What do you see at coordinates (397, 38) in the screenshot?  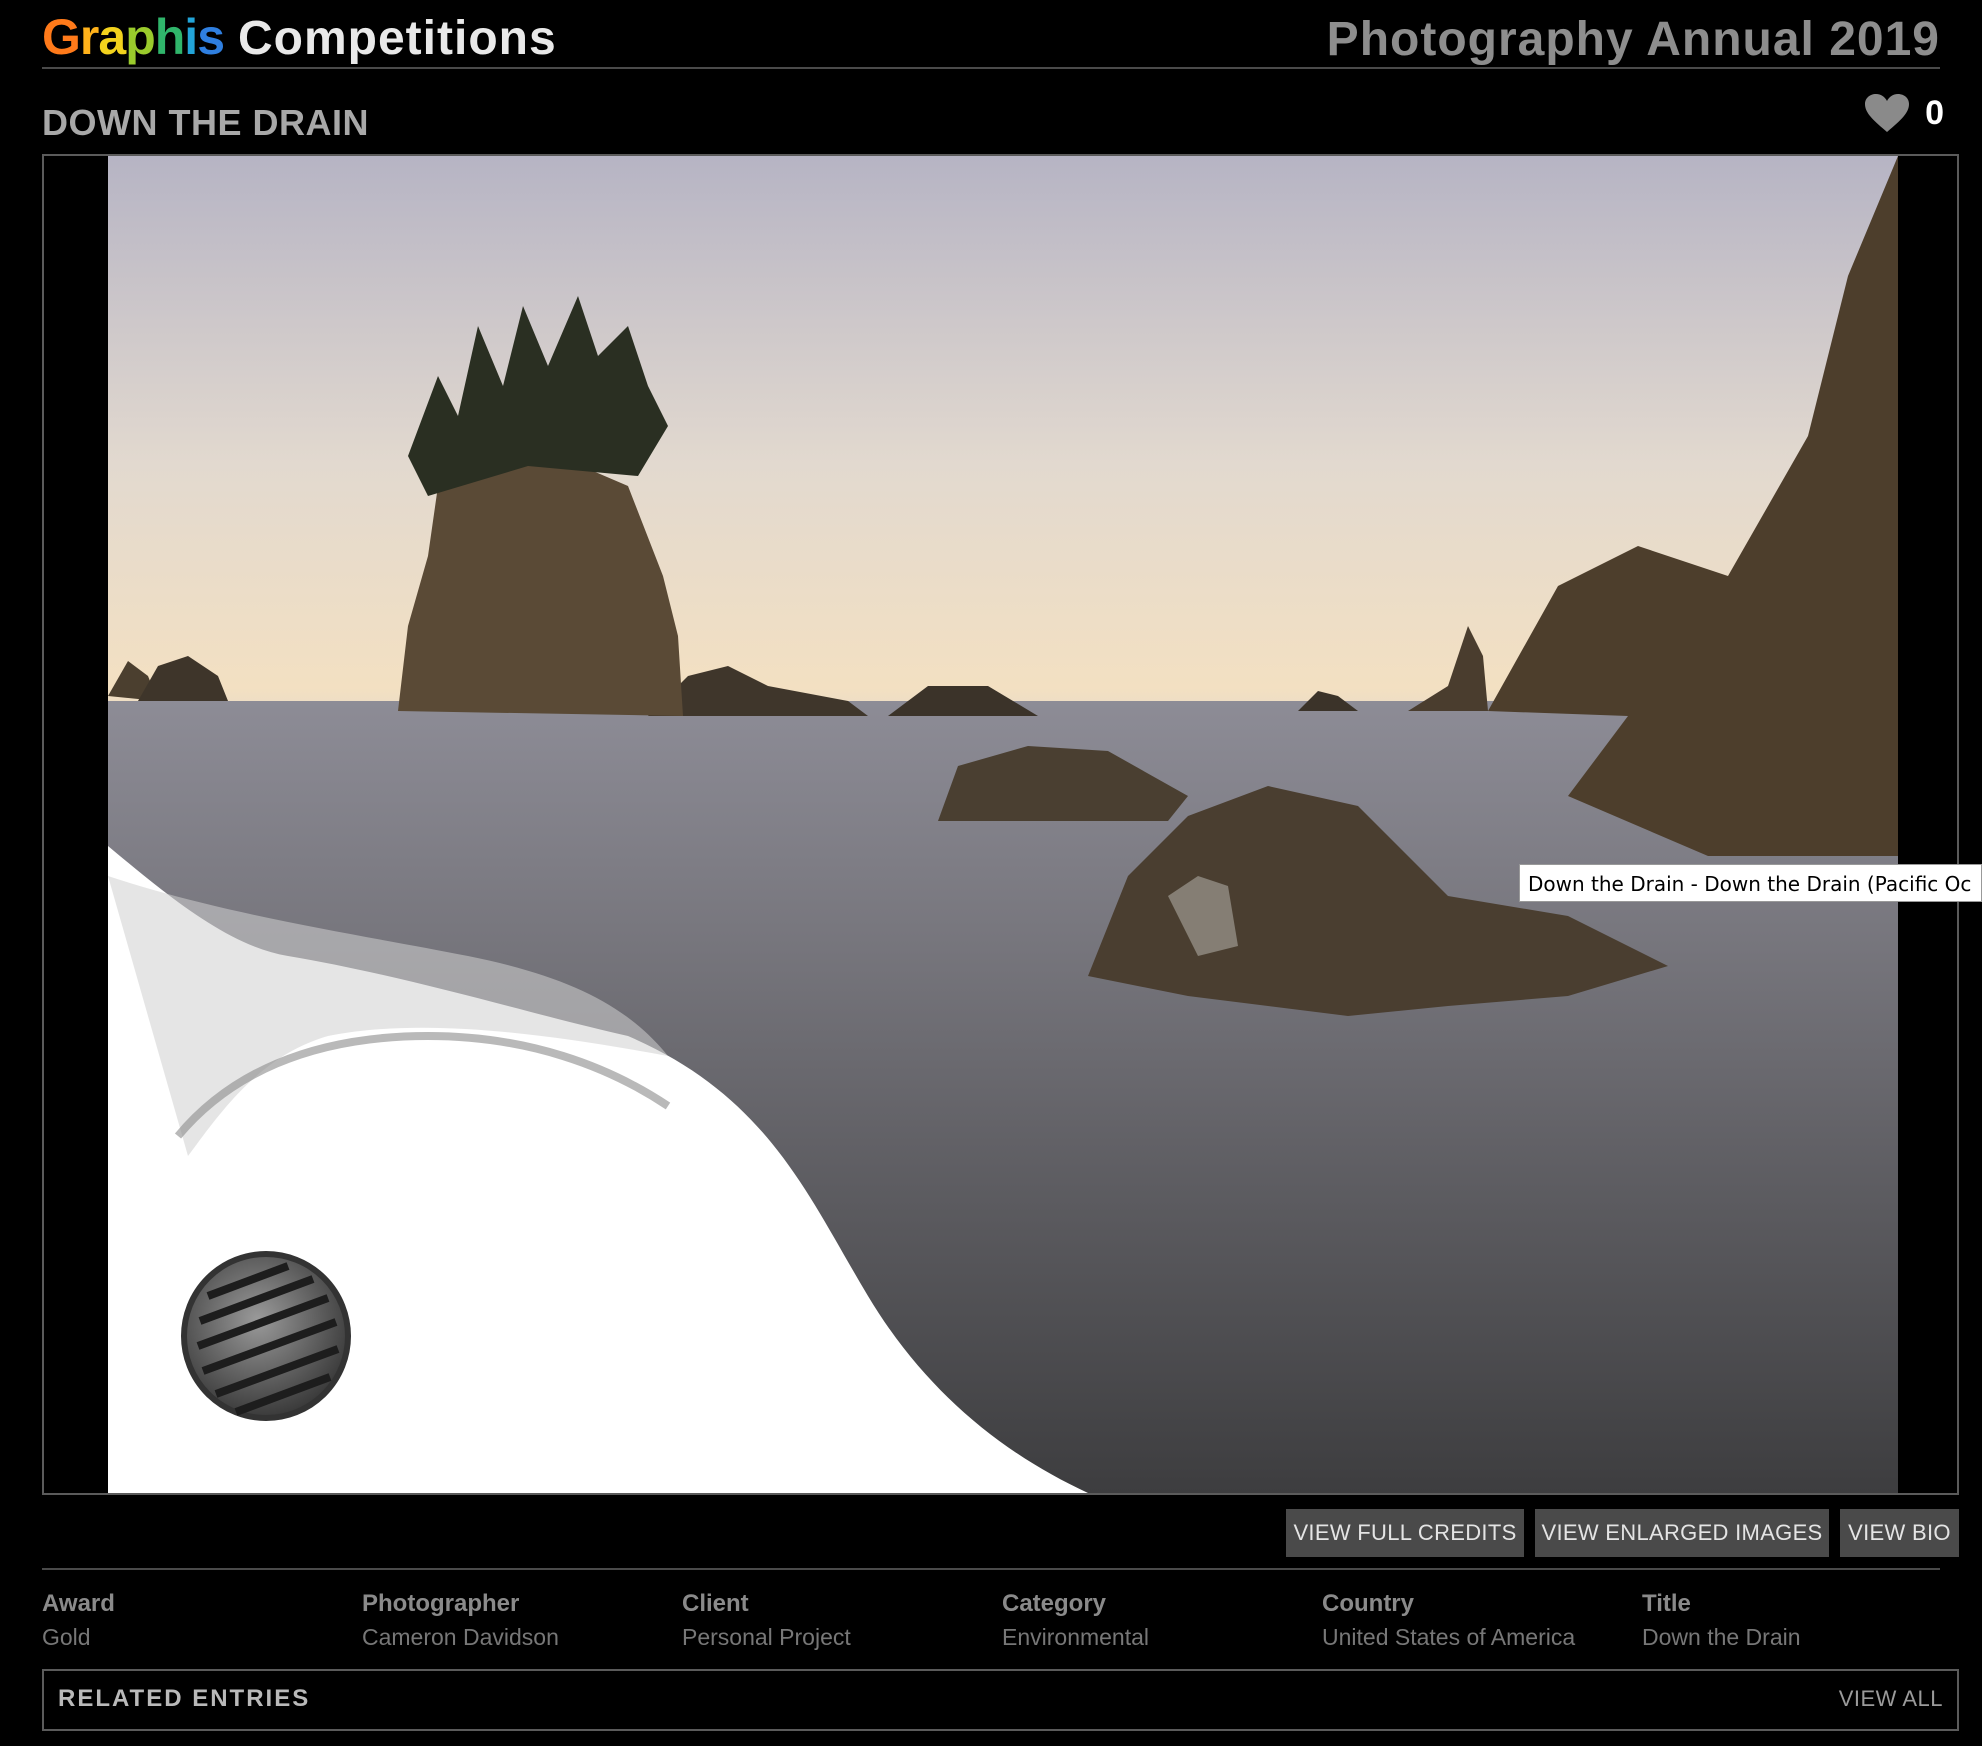 I see `competitions-label: Competitions` at bounding box center [397, 38].